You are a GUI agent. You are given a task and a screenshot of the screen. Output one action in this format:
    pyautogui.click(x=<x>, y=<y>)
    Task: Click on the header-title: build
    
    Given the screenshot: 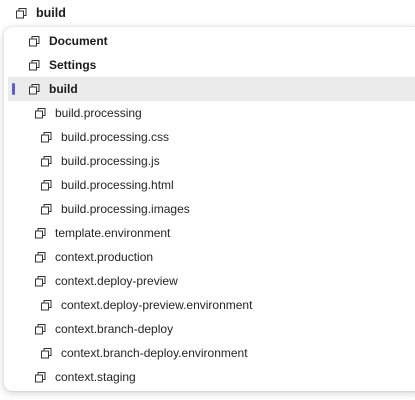 What is the action you would take?
    pyautogui.click(x=51, y=13)
    